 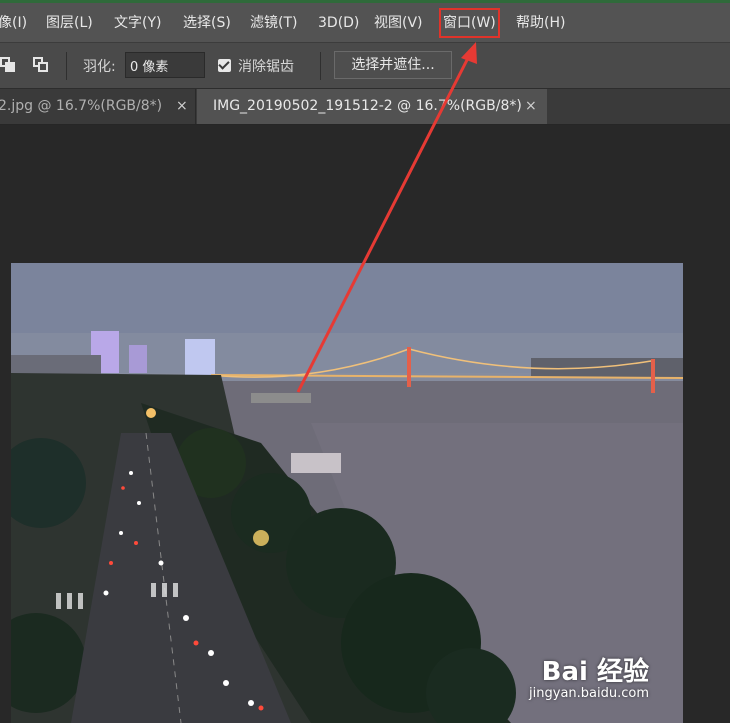 I want to click on feather-label: 羽化:, so click(x=99, y=67).